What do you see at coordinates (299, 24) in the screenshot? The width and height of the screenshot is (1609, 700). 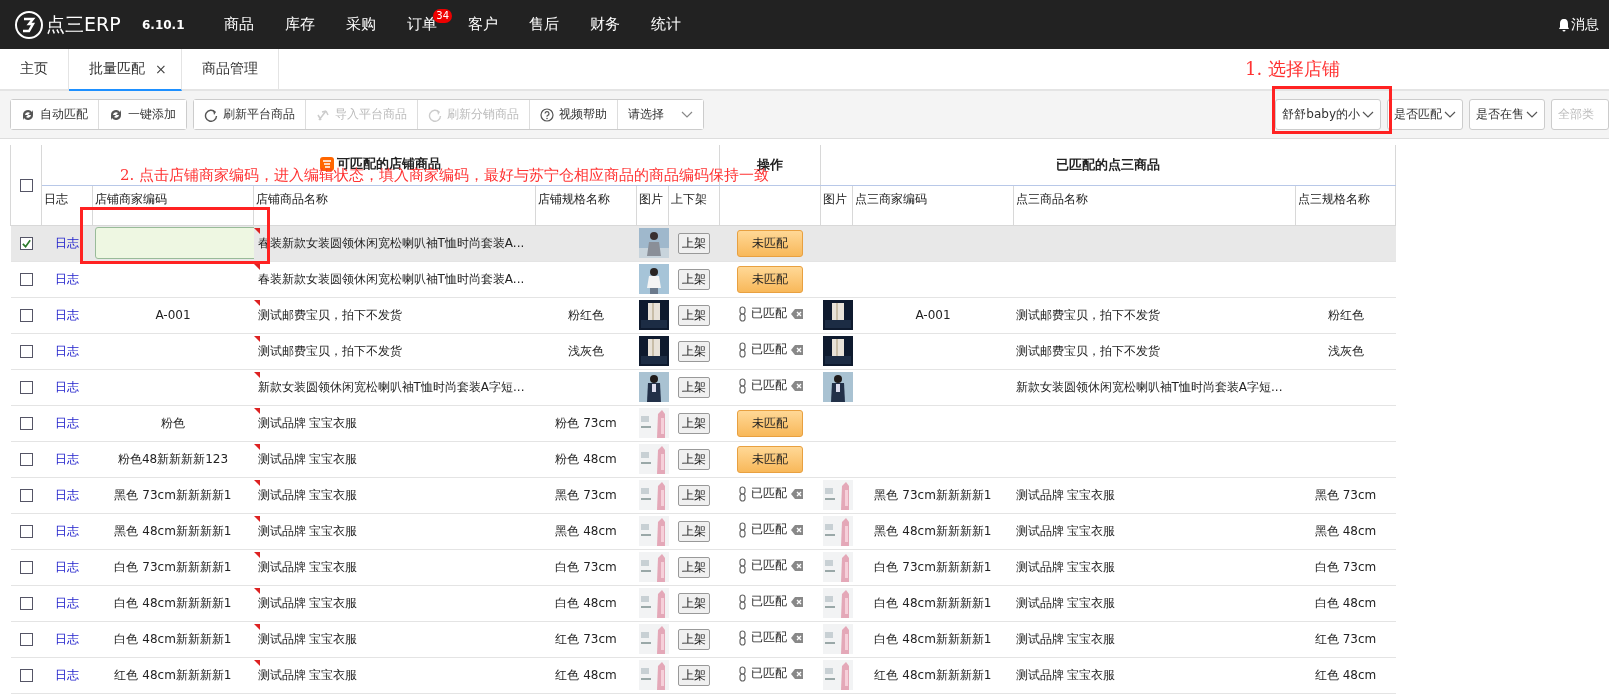 I see `menu-item: 库存` at bounding box center [299, 24].